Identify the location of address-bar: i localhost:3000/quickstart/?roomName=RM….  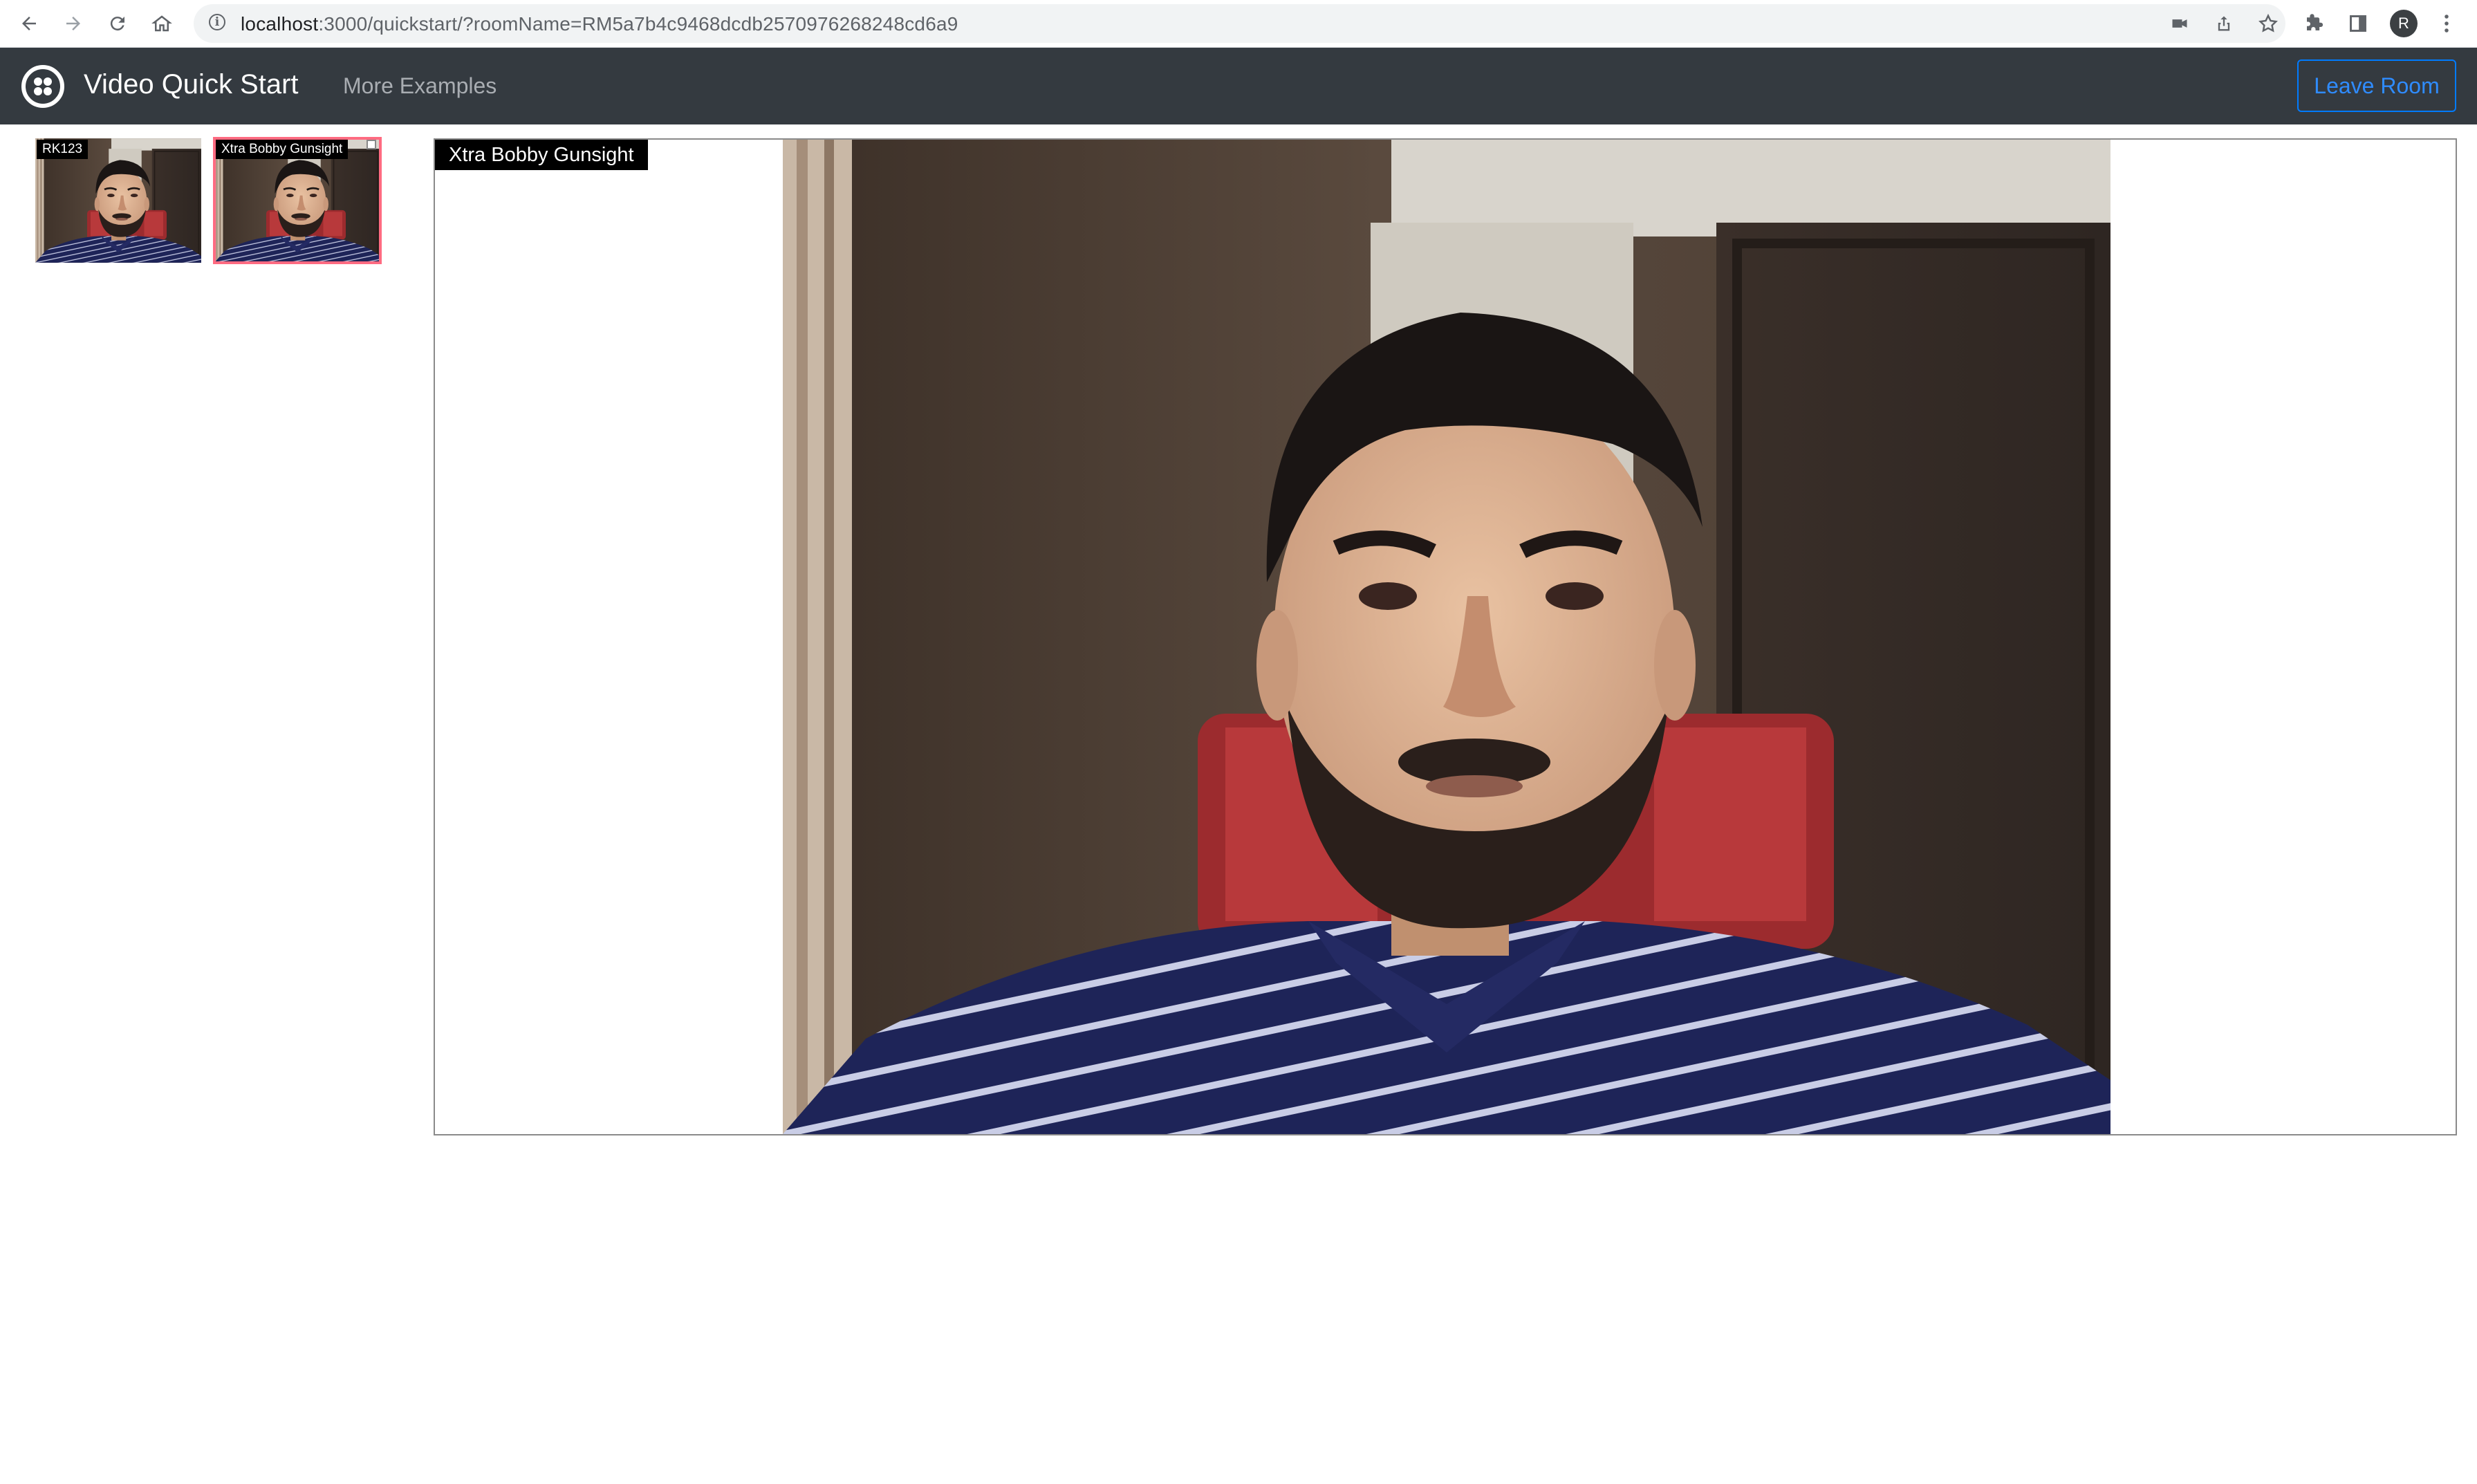
(1239, 23).